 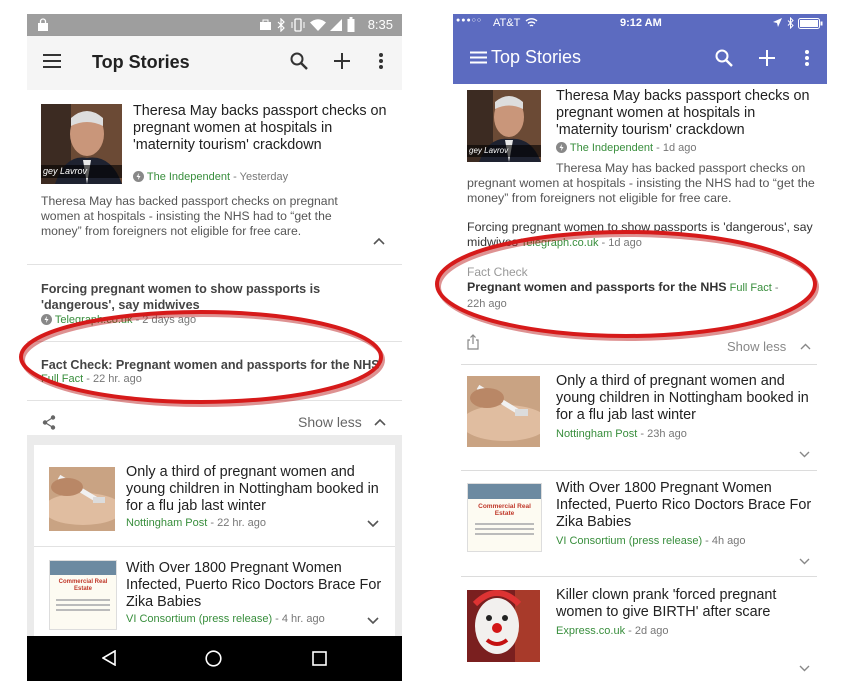 I want to click on android-status-bar: 8:35, so click(x=214, y=25).